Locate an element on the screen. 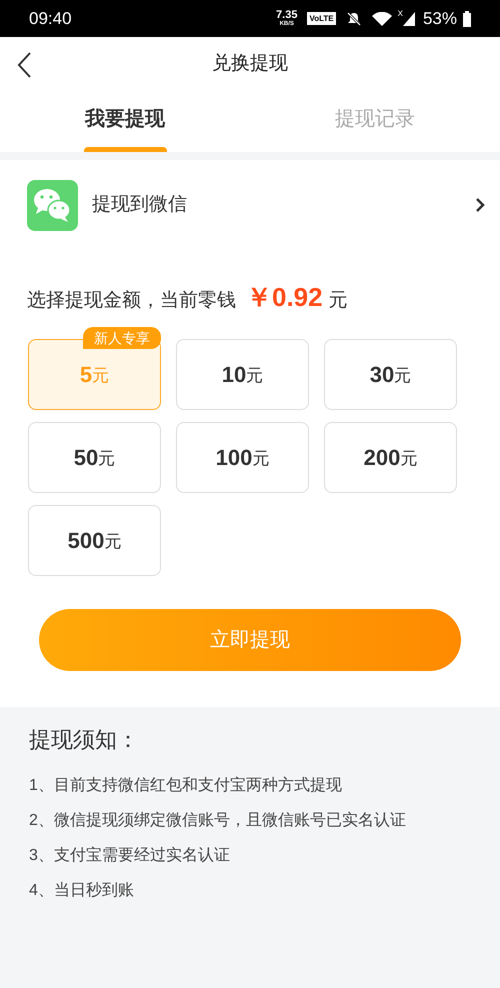  signal-mark: X is located at coordinates (400, 14).